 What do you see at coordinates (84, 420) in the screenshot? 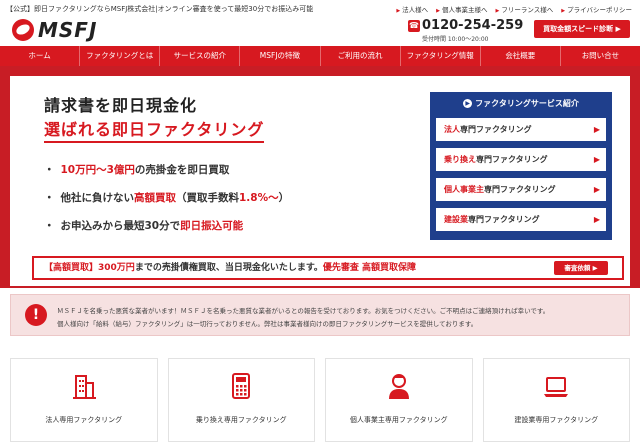
I see `card-label: 法人専用ファクタリング` at bounding box center [84, 420].